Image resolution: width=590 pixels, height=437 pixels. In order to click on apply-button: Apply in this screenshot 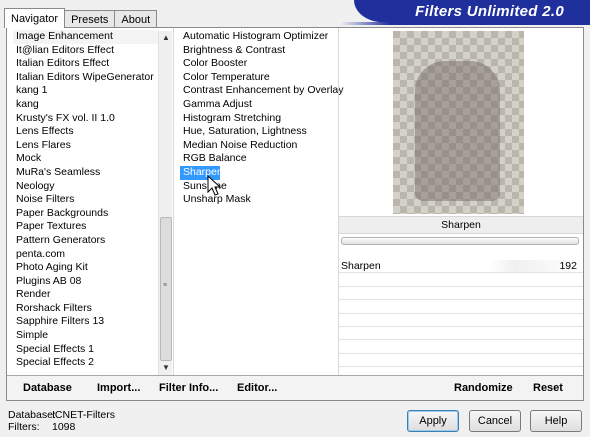, I will do `click(433, 421)`.